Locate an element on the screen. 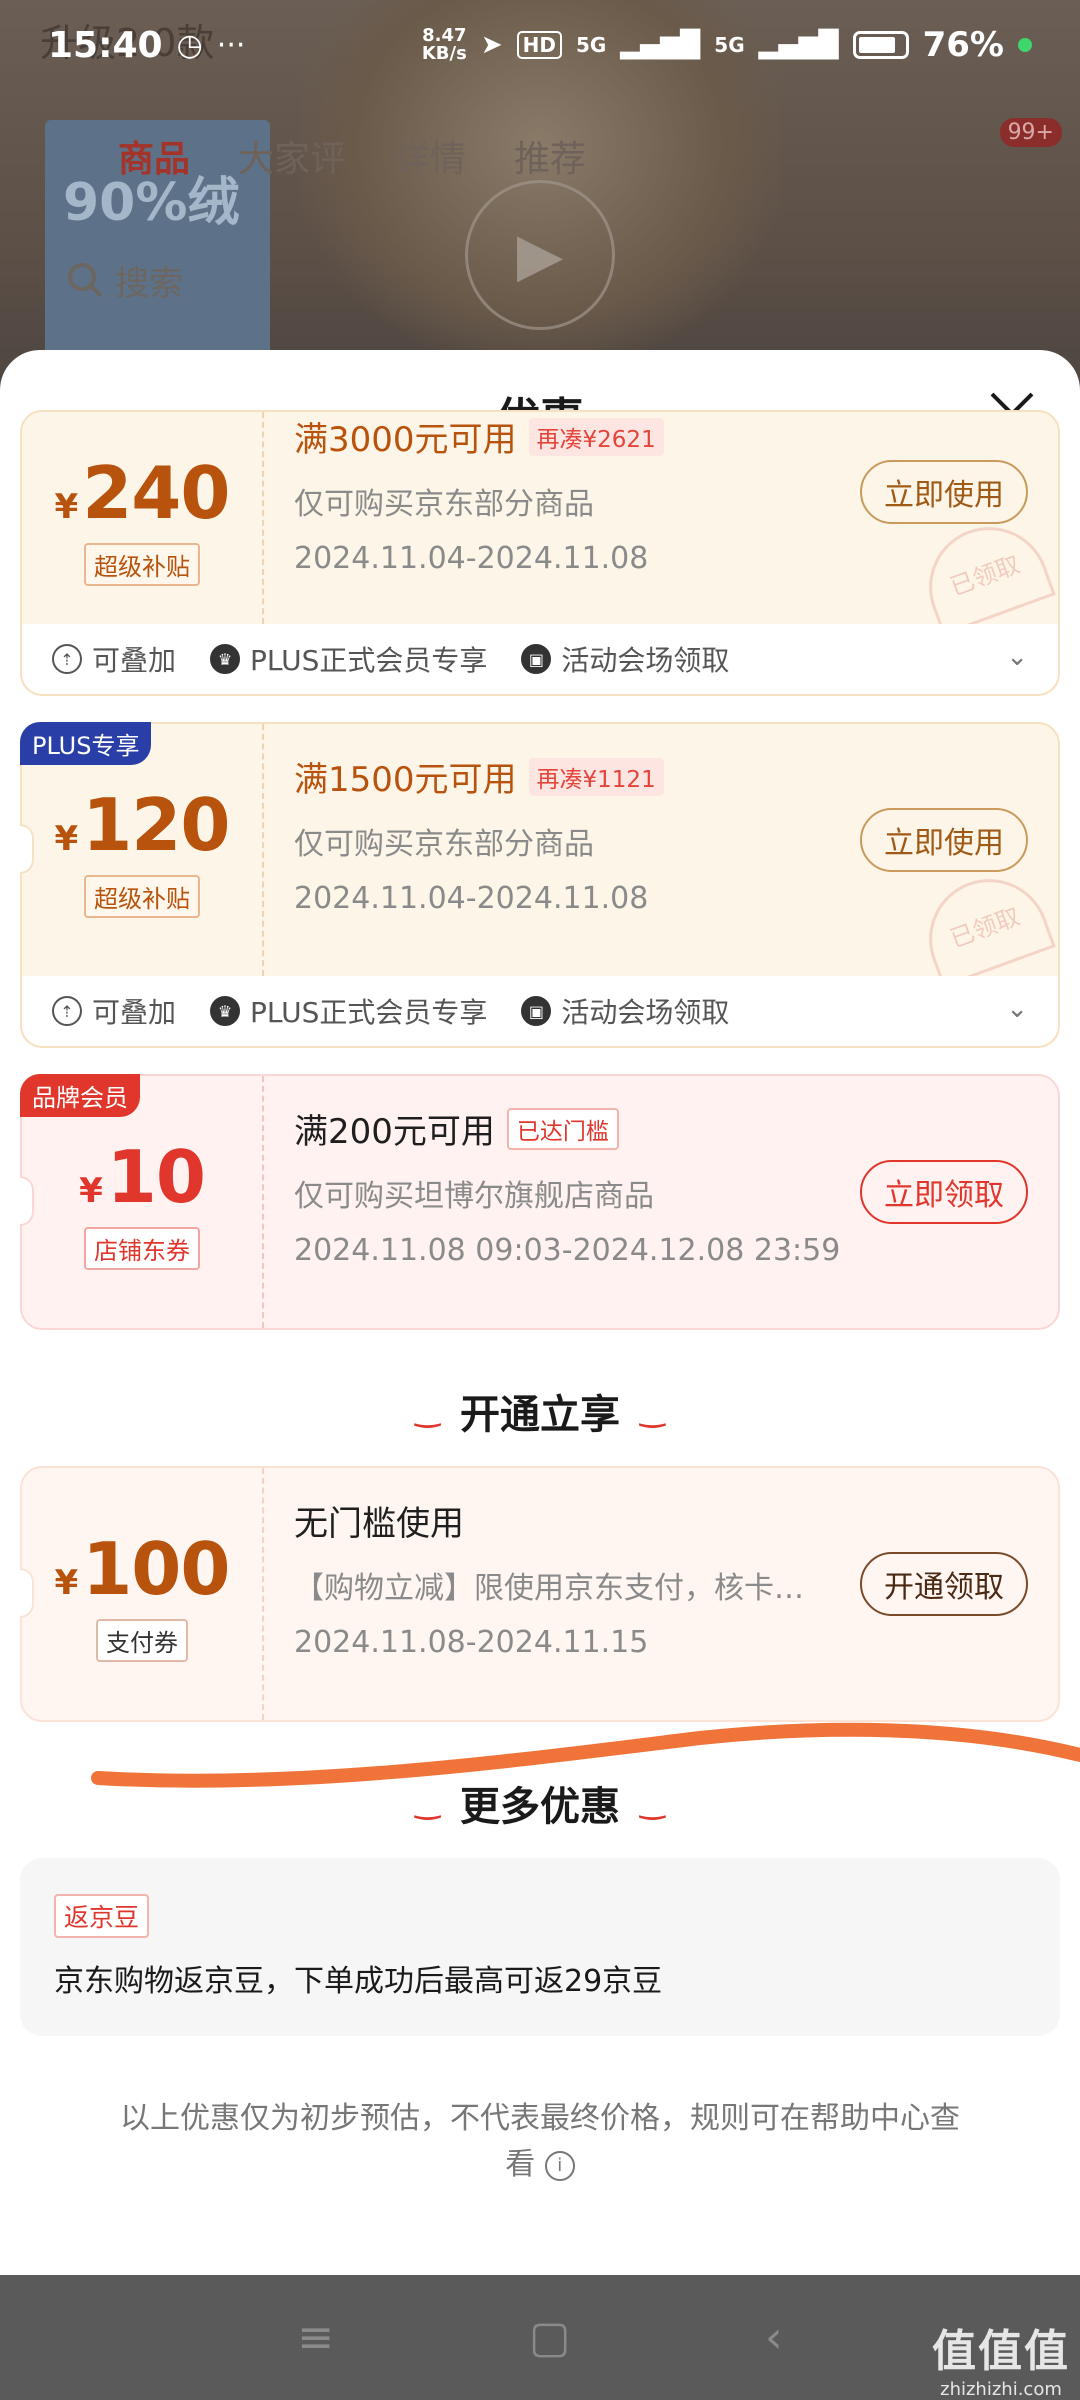  play-icon: ▶ is located at coordinates (540, 255).